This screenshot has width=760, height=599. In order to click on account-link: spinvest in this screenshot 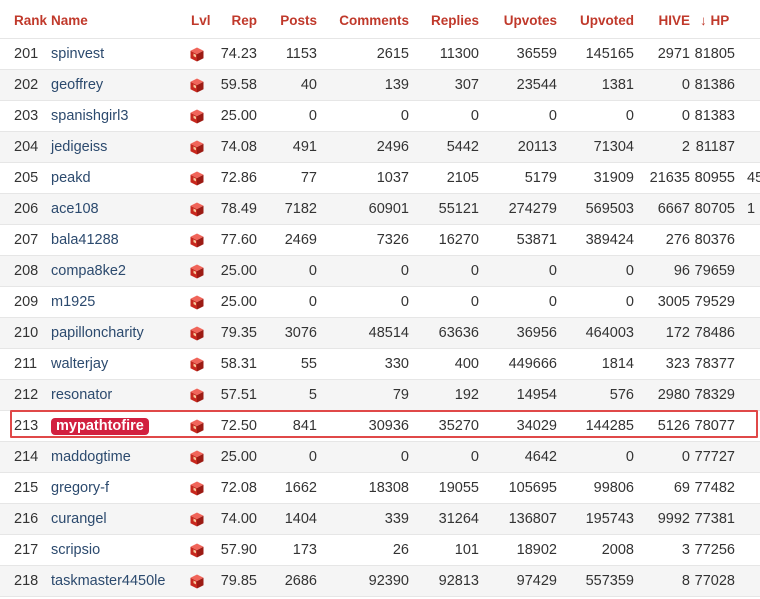, I will do `click(77, 54)`.